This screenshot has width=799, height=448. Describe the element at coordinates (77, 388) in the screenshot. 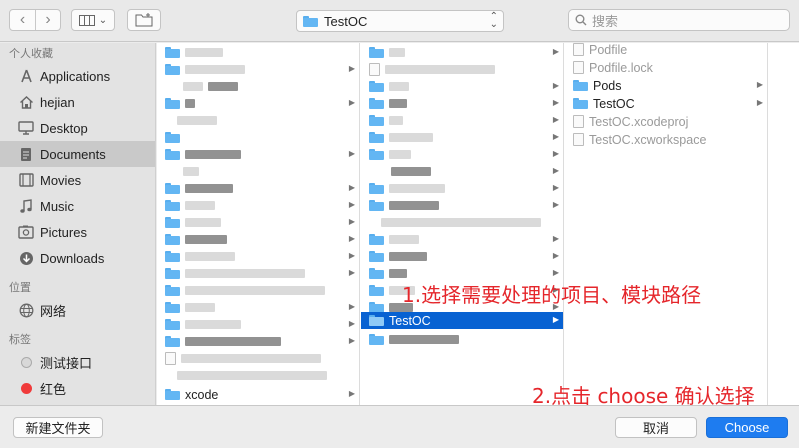

I see `sidebar-tag-red: 红色` at that location.